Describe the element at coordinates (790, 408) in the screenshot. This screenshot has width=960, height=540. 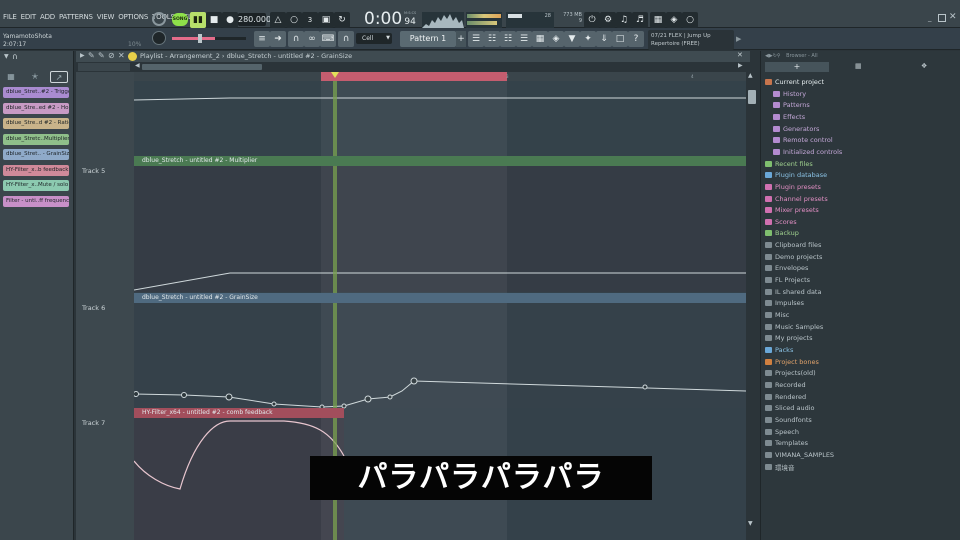
I see `browser-item: Sliced audio` at that location.